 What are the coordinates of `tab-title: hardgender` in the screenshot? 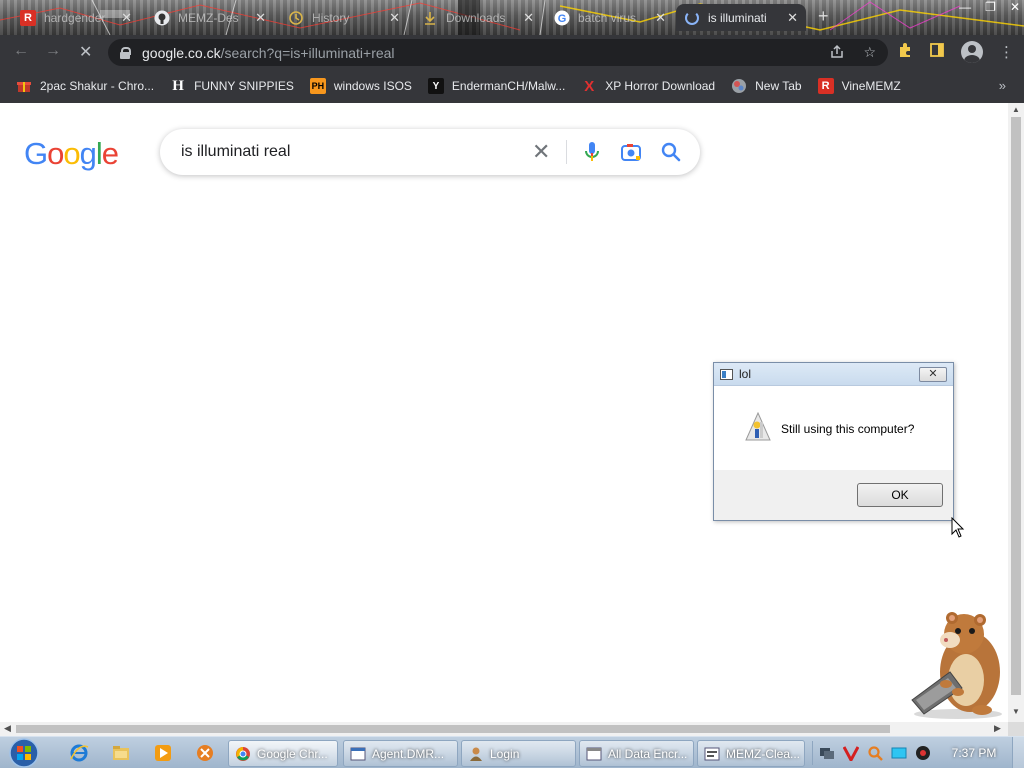 It's located at (75, 17).